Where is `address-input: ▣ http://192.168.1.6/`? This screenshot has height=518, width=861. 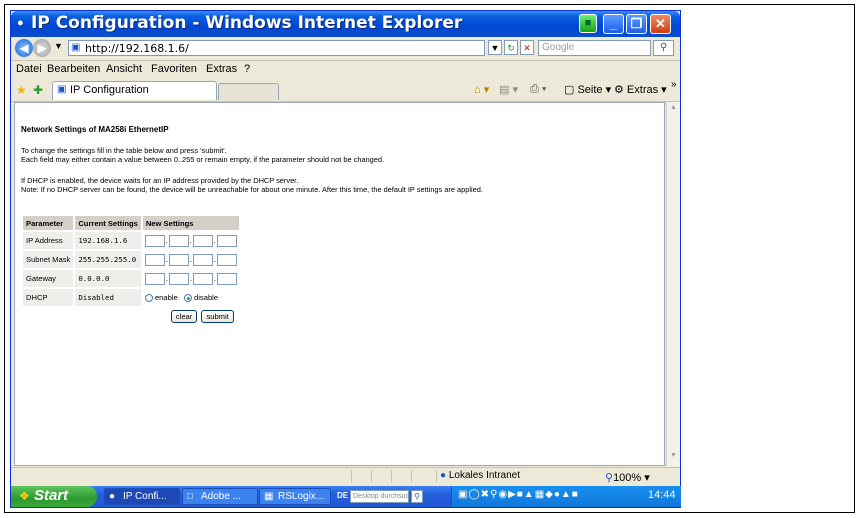
address-input: ▣ http://192.168.1.6/ is located at coordinates (276, 48).